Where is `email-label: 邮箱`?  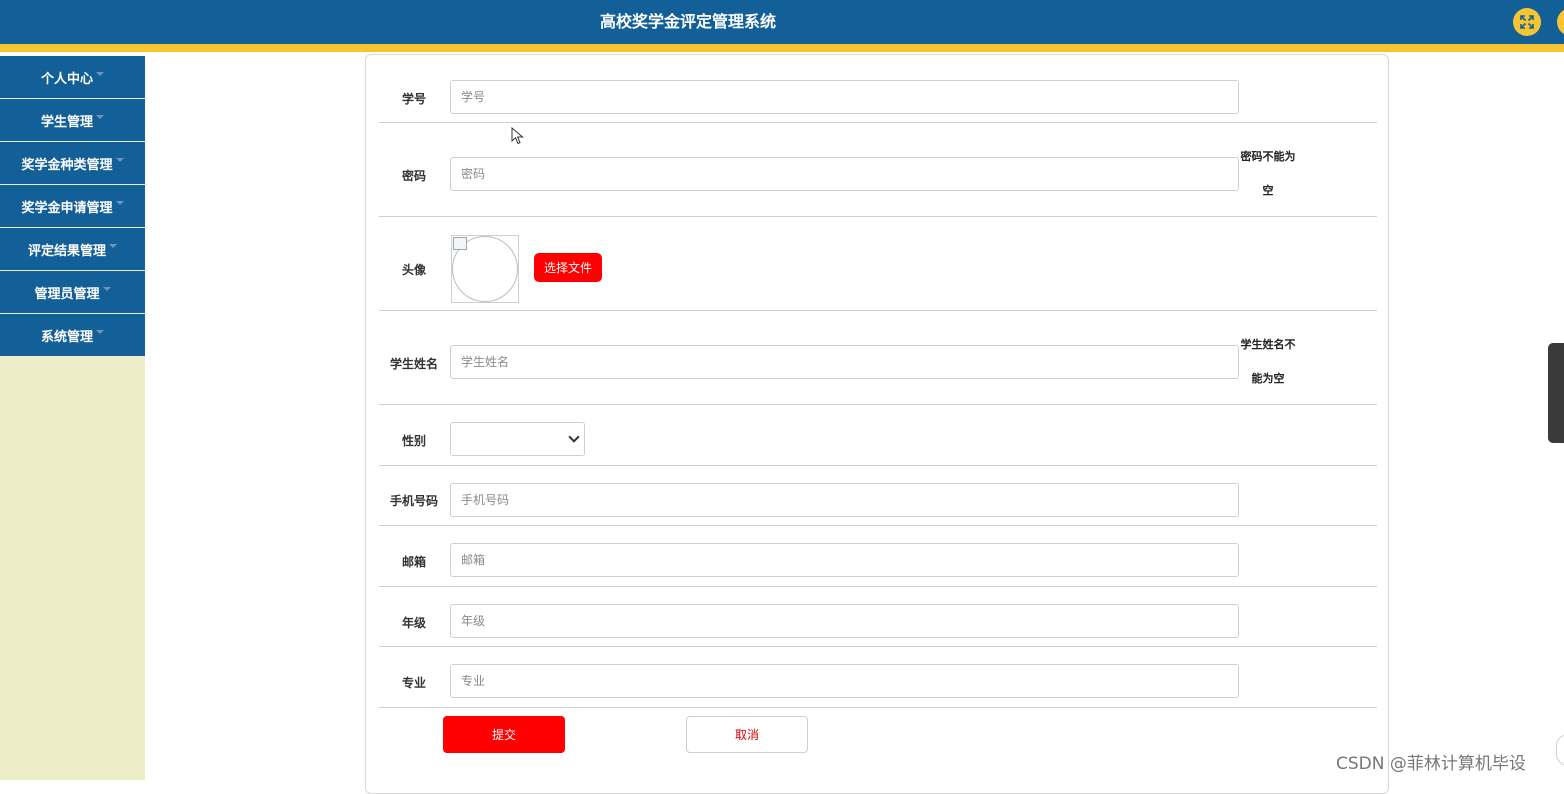
email-label: 邮箱 is located at coordinates (413, 562).